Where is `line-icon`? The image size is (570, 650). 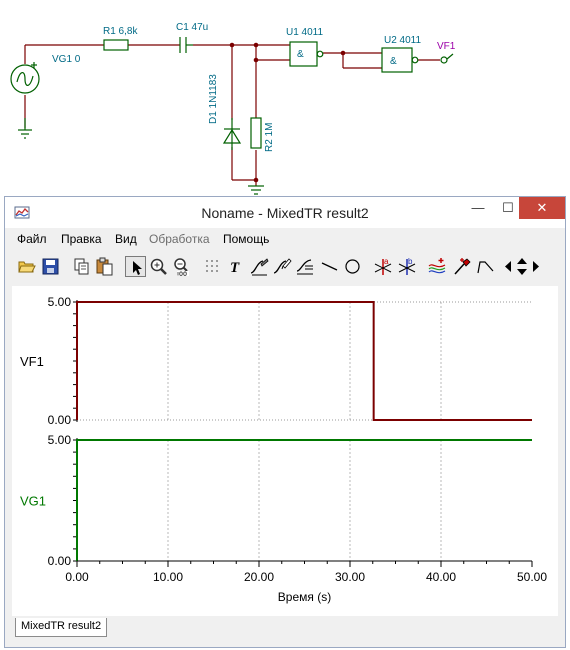 line-icon is located at coordinates (329, 266).